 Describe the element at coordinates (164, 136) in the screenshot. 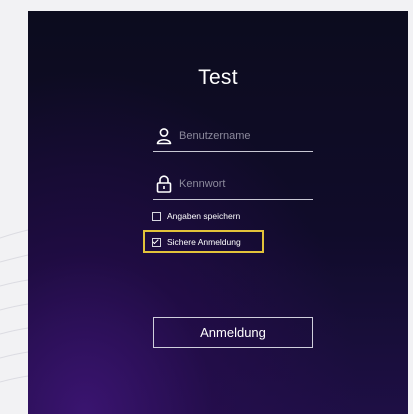

I see `user-icon` at that location.